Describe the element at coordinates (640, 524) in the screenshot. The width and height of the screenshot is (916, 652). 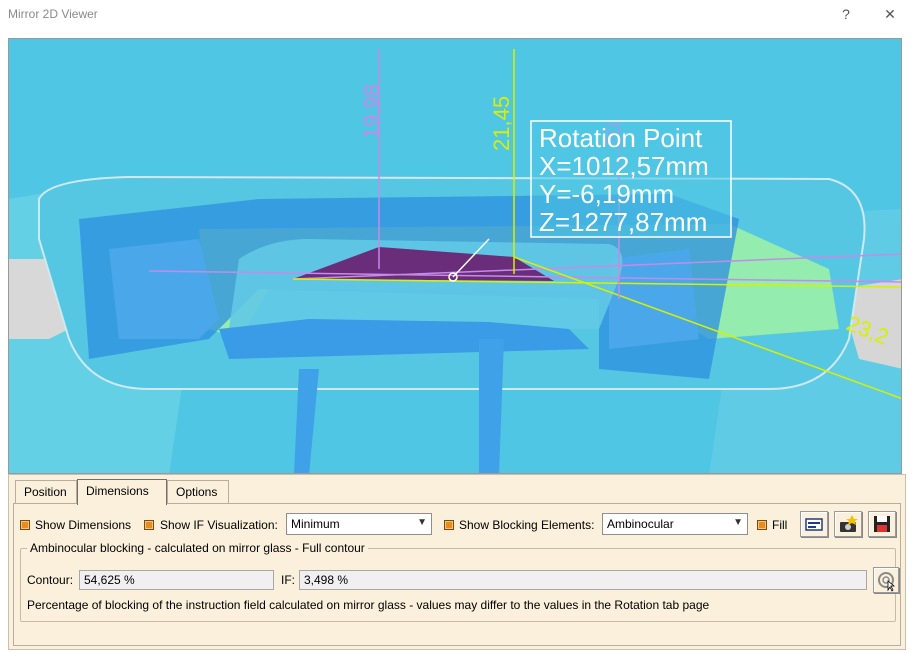
I see `blocking-elements-value: Ambinocular` at that location.